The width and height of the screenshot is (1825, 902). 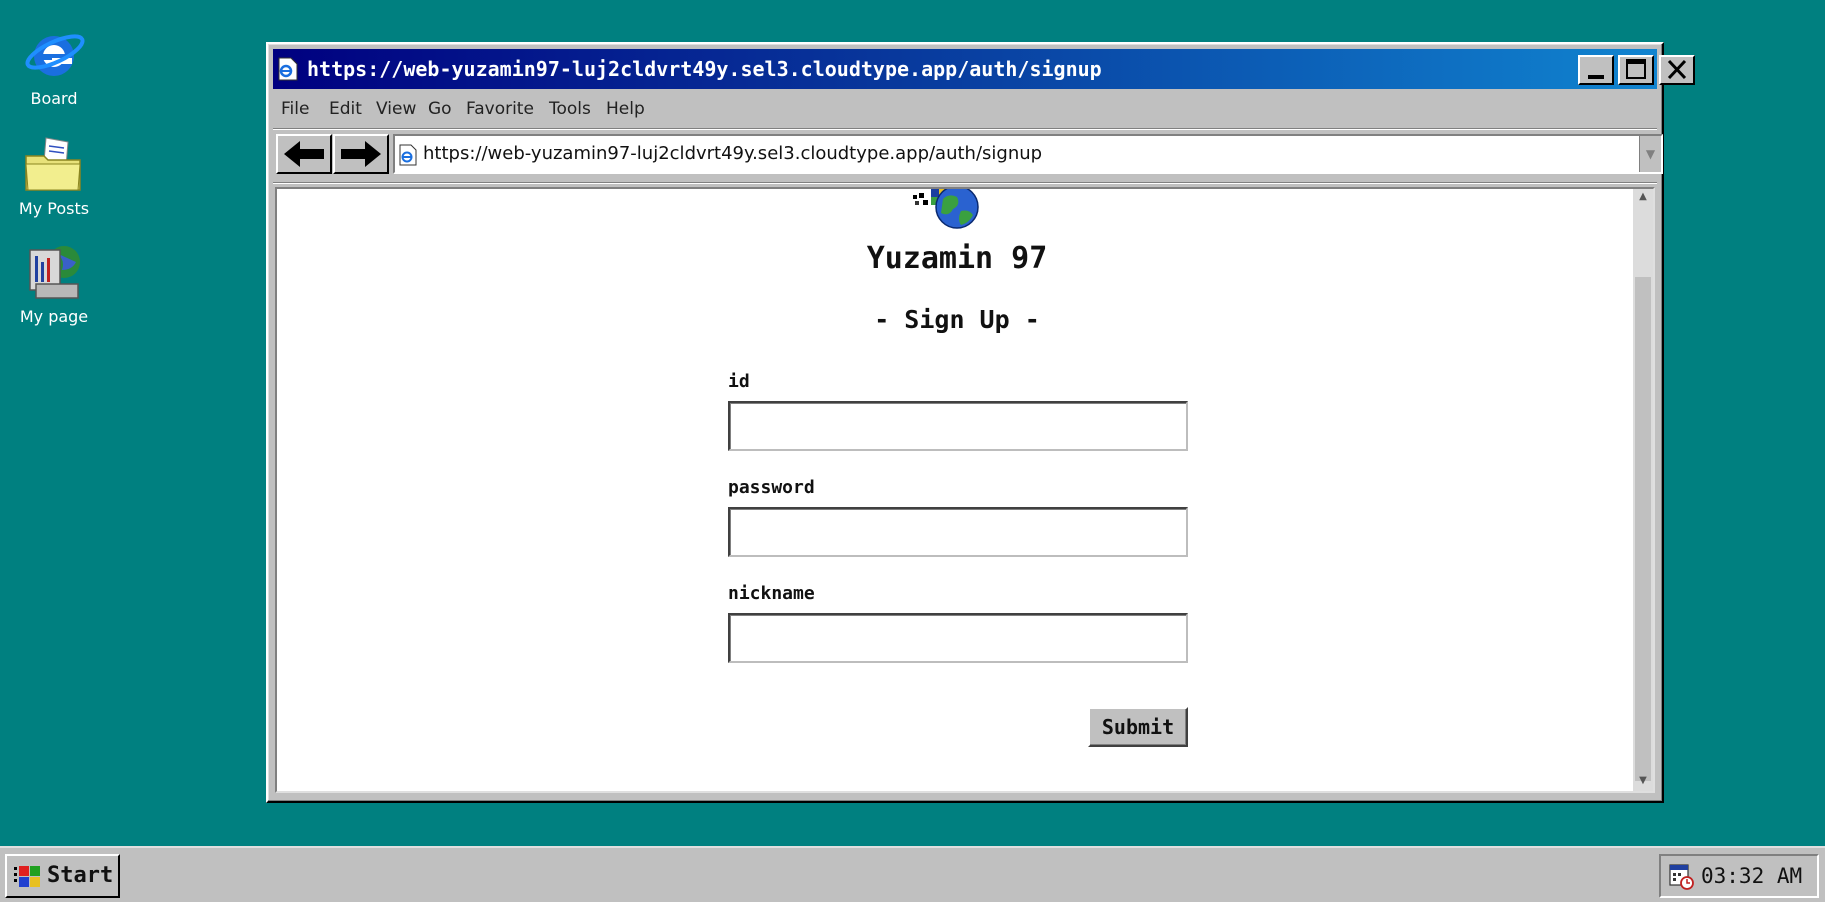 What do you see at coordinates (1751, 876) in the screenshot?
I see `clock: 03:32 AM` at bounding box center [1751, 876].